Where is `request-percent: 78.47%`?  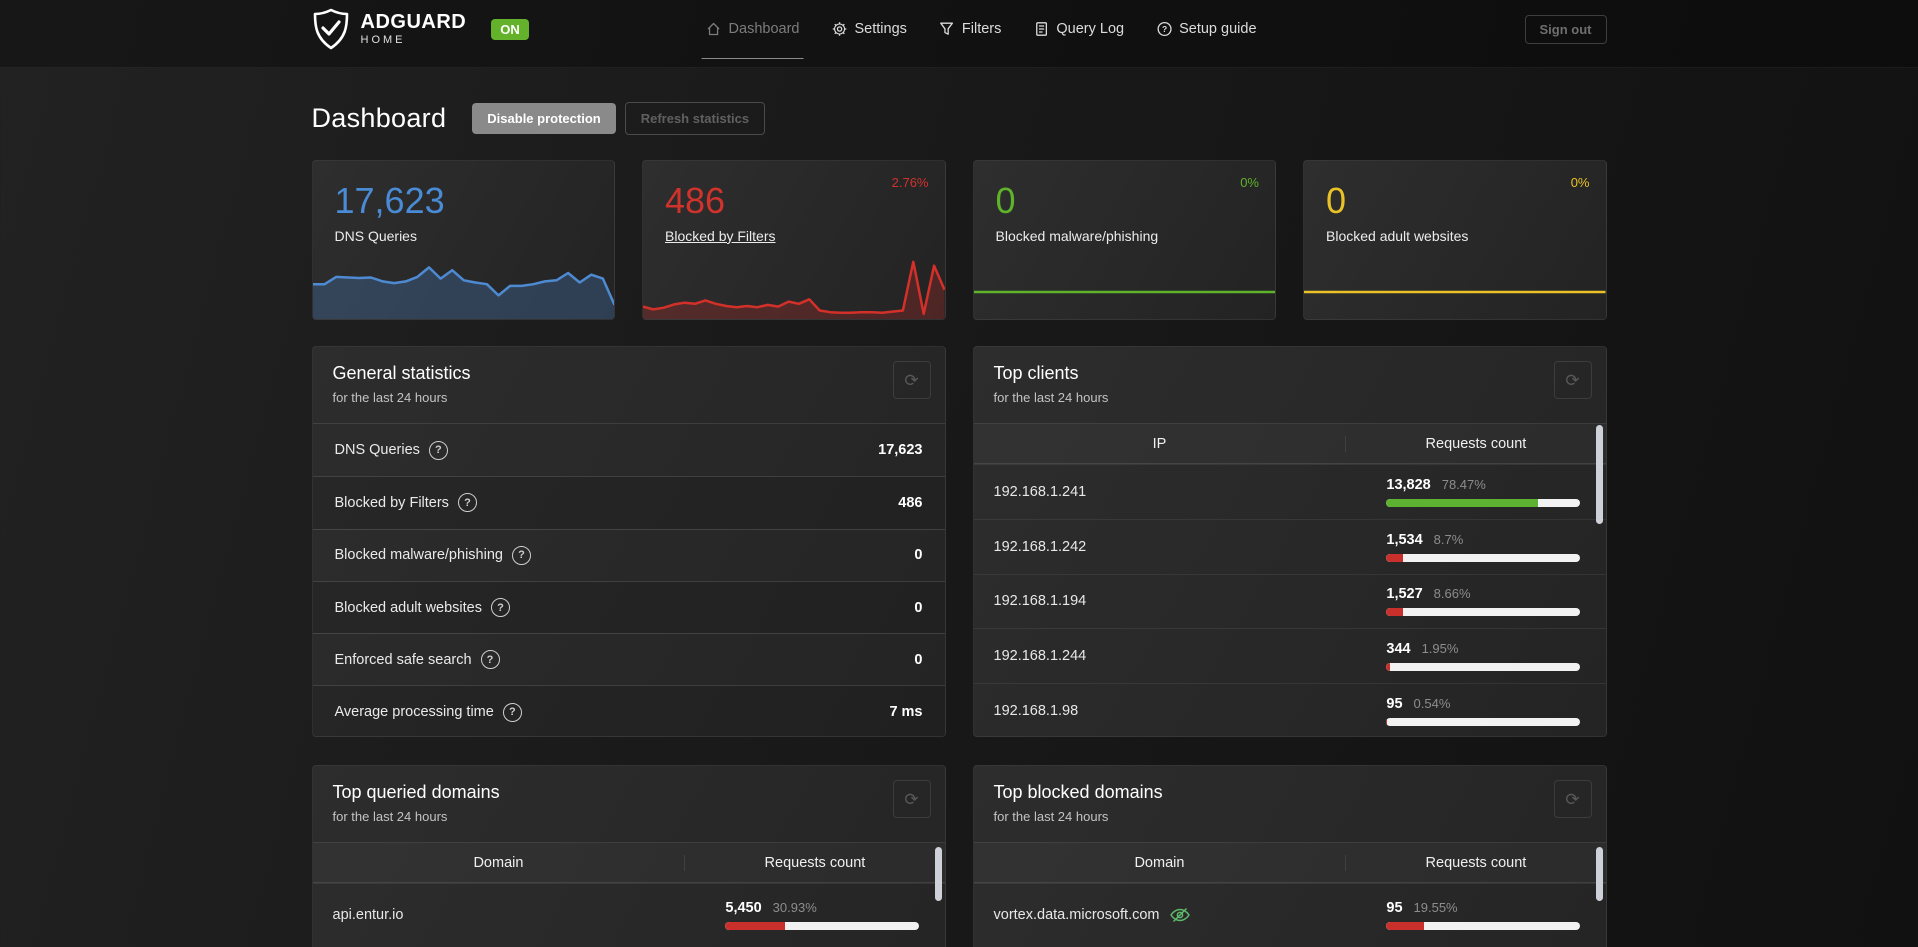
request-percent: 78.47% is located at coordinates (1463, 484).